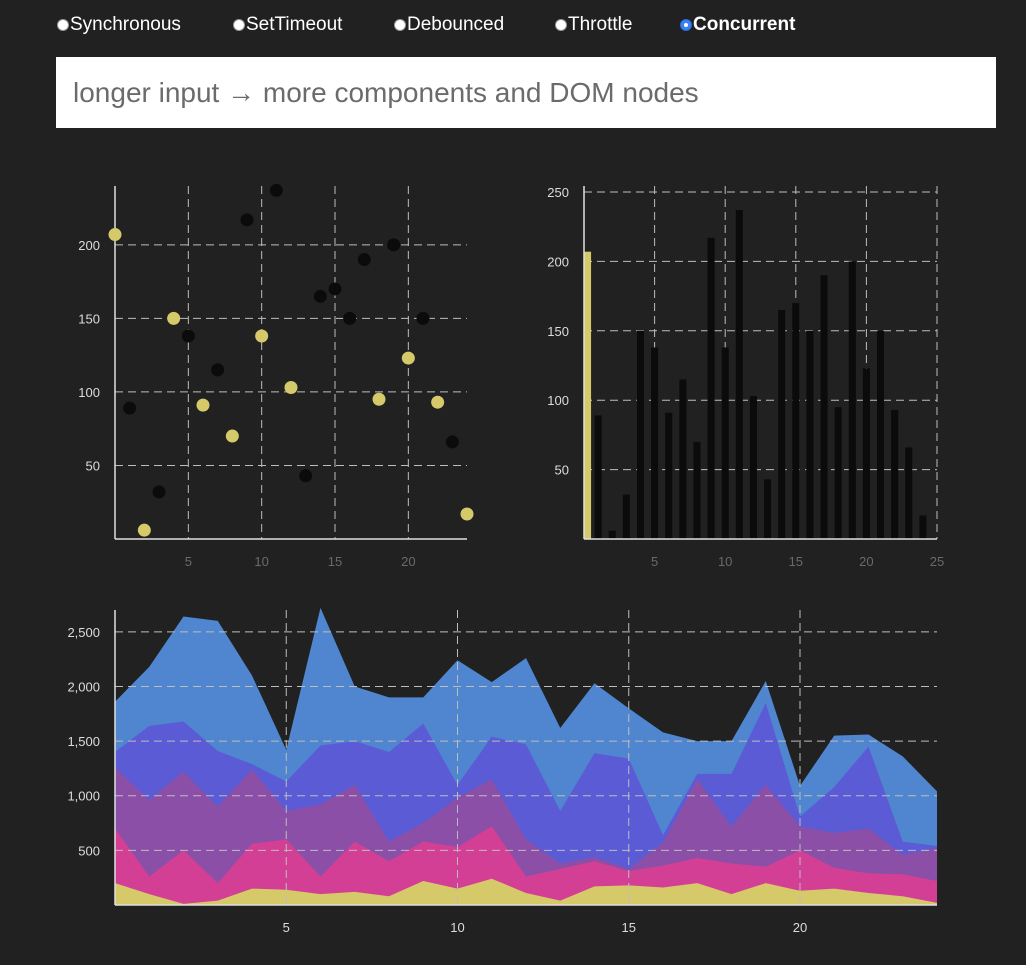 Image resolution: width=1026 pixels, height=965 pixels. Describe the element at coordinates (796, 561) in the screenshot. I see `bar-x-tick-label: 15` at that location.